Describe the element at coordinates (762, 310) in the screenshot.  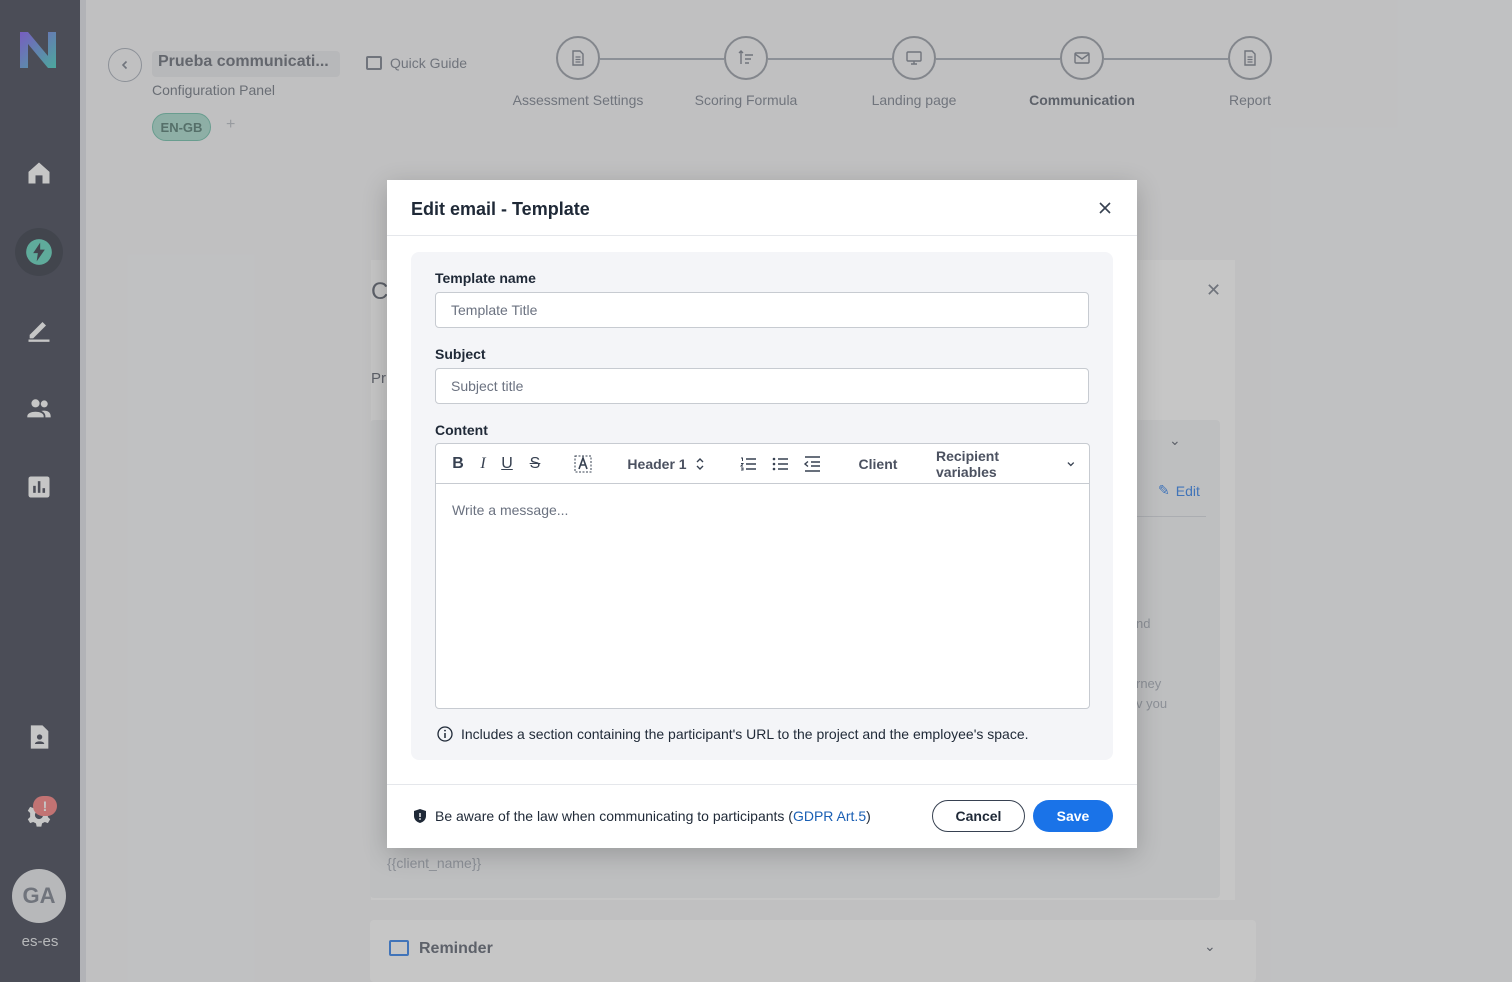
I see `template-name-input` at that location.